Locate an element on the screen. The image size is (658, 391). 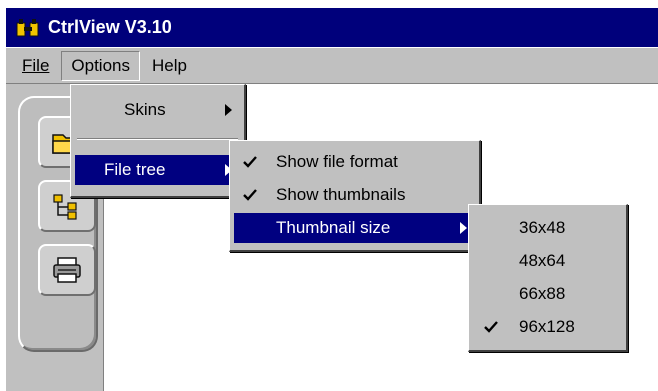
menu-separator is located at coordinates (157, 139).